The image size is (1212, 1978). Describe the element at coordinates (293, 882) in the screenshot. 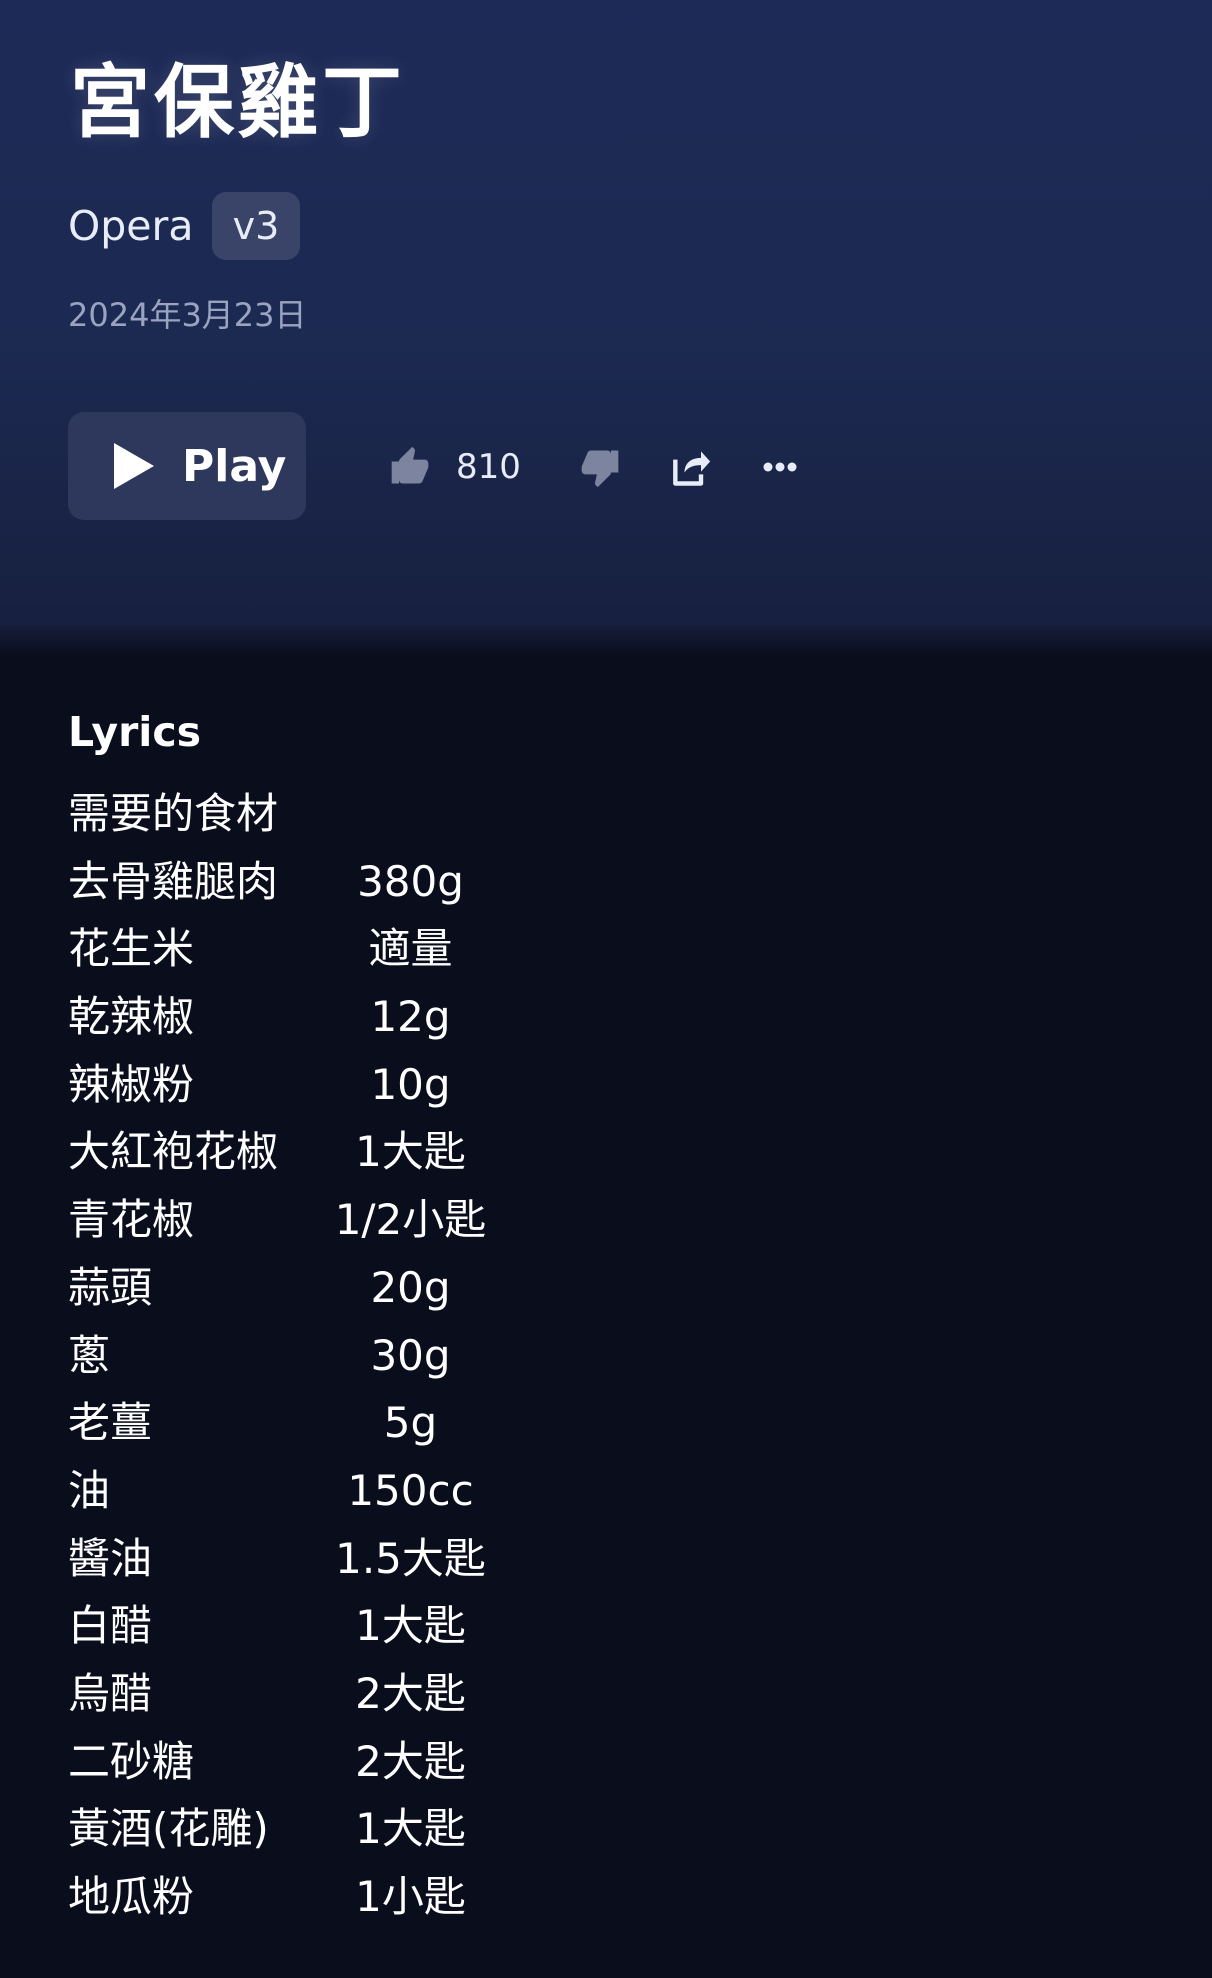

I see `lyrics-line: 去骨雞腿肉 380g` at that location.